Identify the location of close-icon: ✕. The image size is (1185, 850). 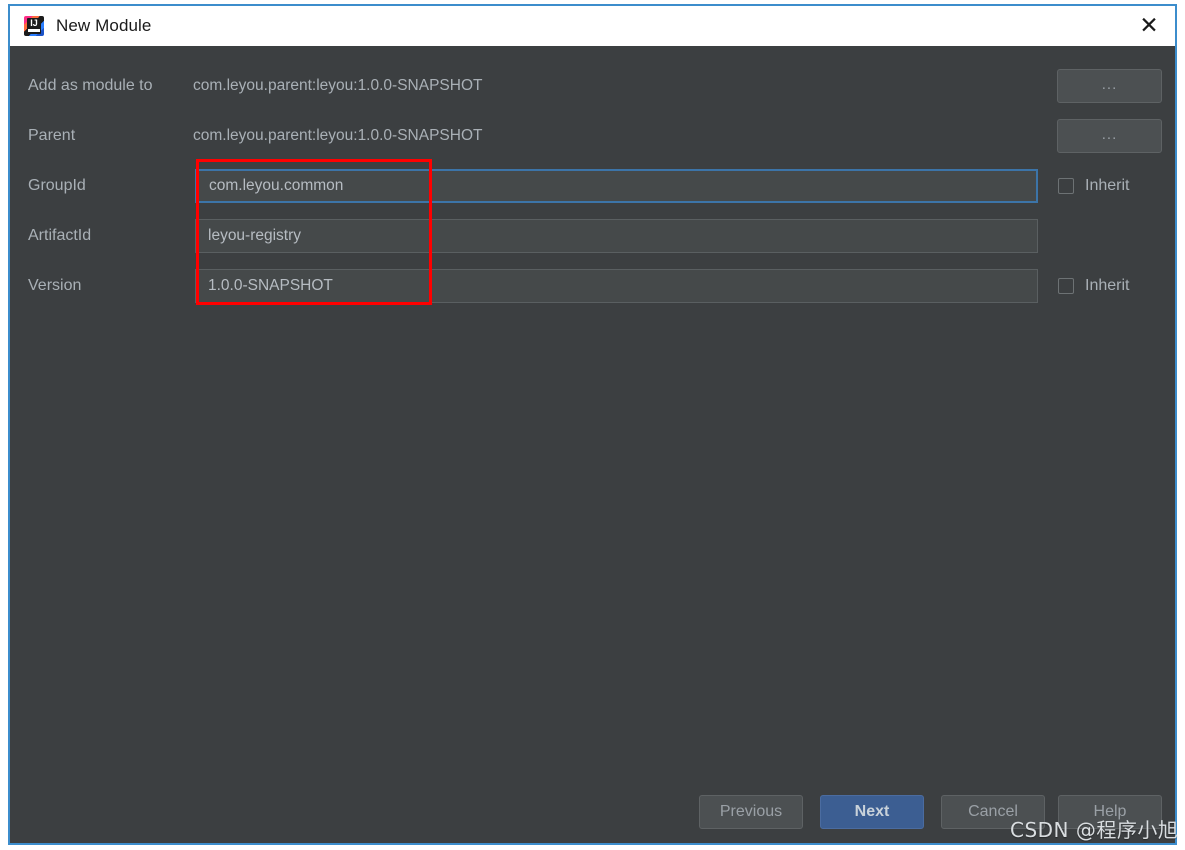
(1149, 26).